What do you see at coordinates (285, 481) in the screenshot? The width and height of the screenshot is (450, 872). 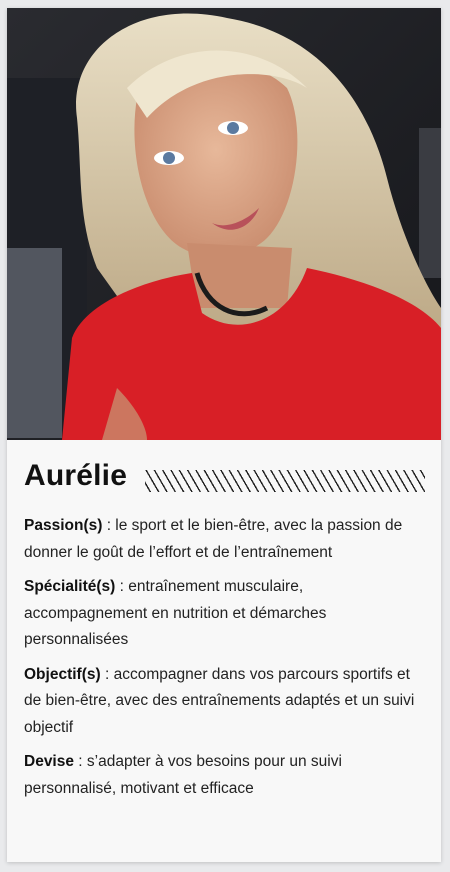 I see `hatch-decoration` at bounding box center [285, 481].